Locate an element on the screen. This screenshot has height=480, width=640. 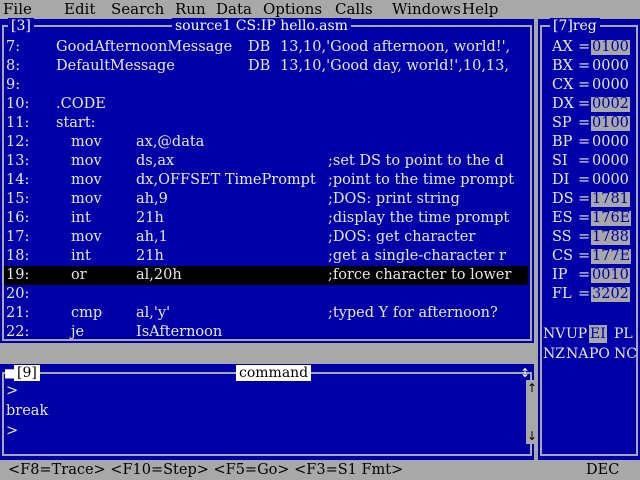
menu-data: Data is located at coordinates (234, 9).